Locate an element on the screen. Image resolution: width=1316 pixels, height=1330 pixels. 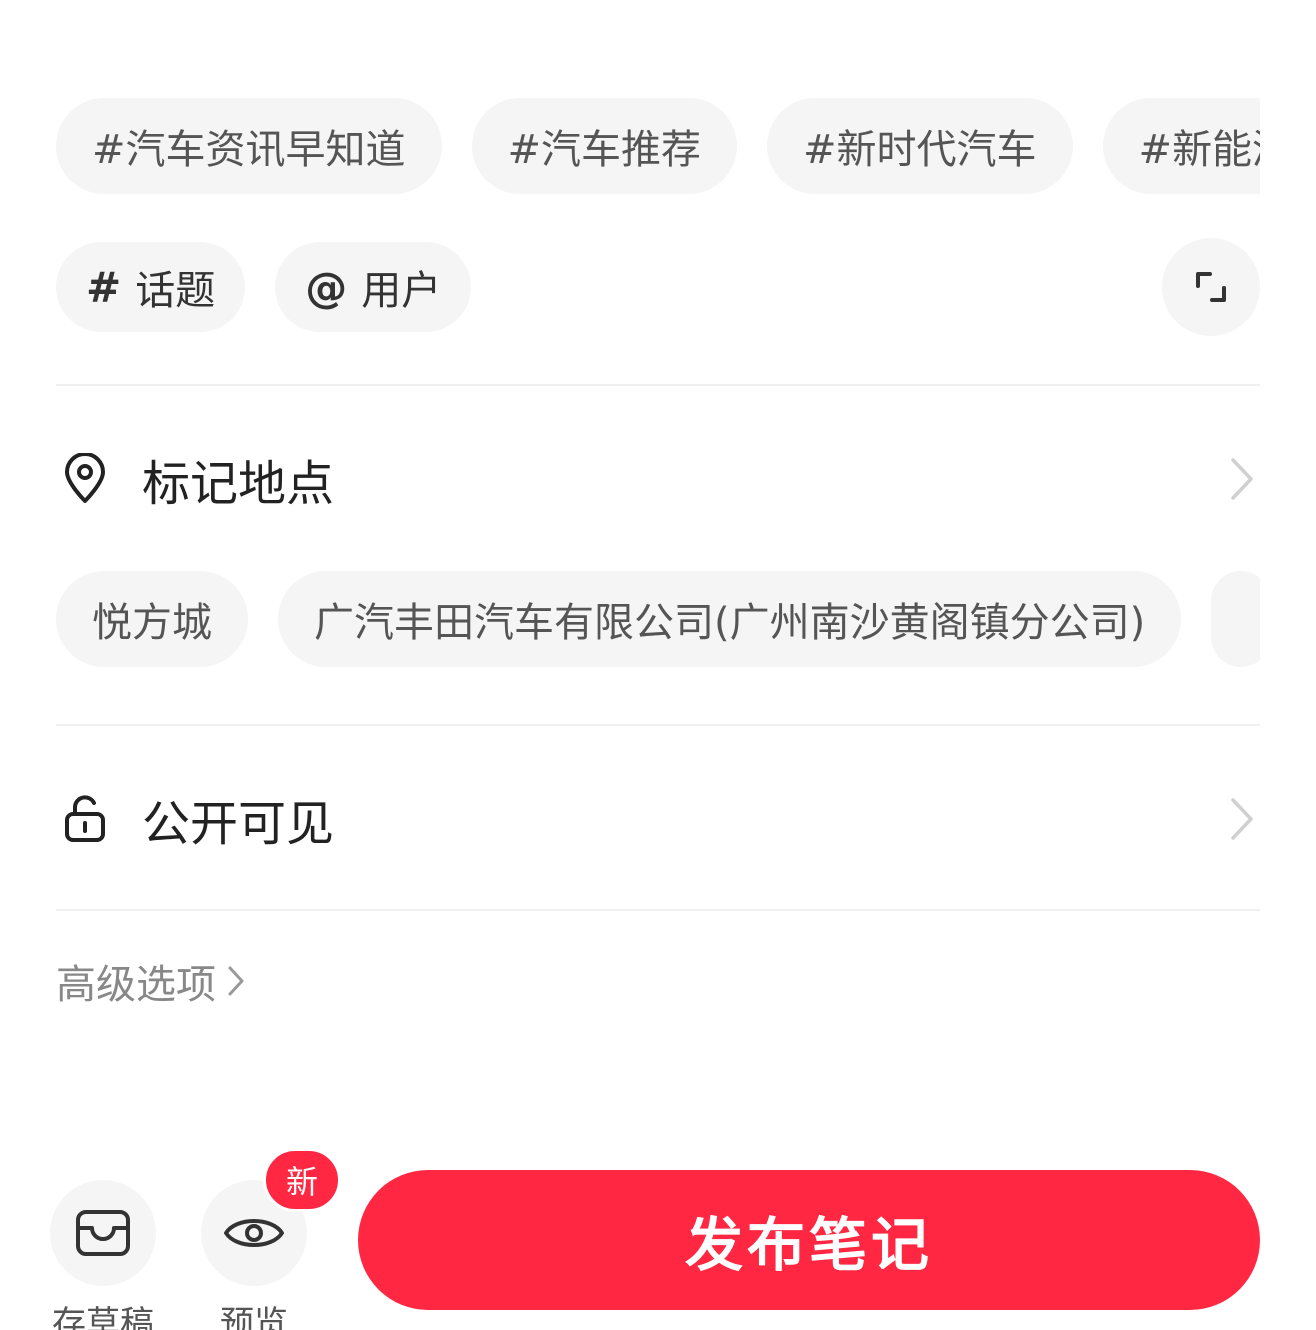
mention-user-label: 用户 is located at coordinates (401, 291).